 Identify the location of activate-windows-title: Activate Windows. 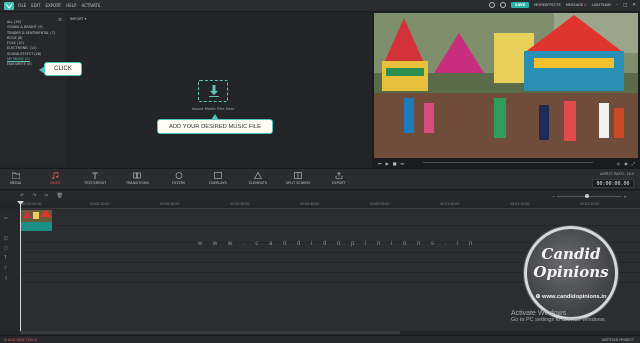
(539, 313).